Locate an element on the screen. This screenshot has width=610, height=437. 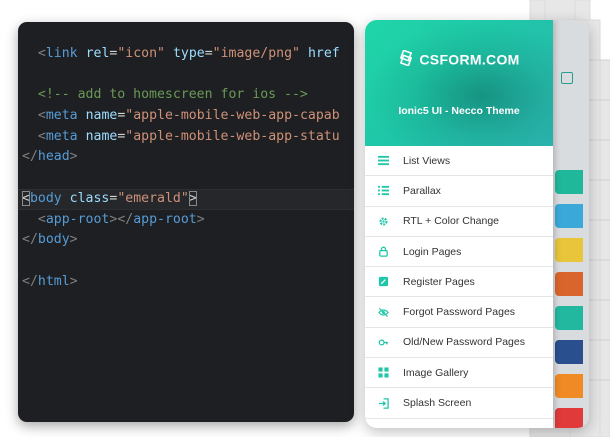
list-icon is located at coordinates (383, 161).